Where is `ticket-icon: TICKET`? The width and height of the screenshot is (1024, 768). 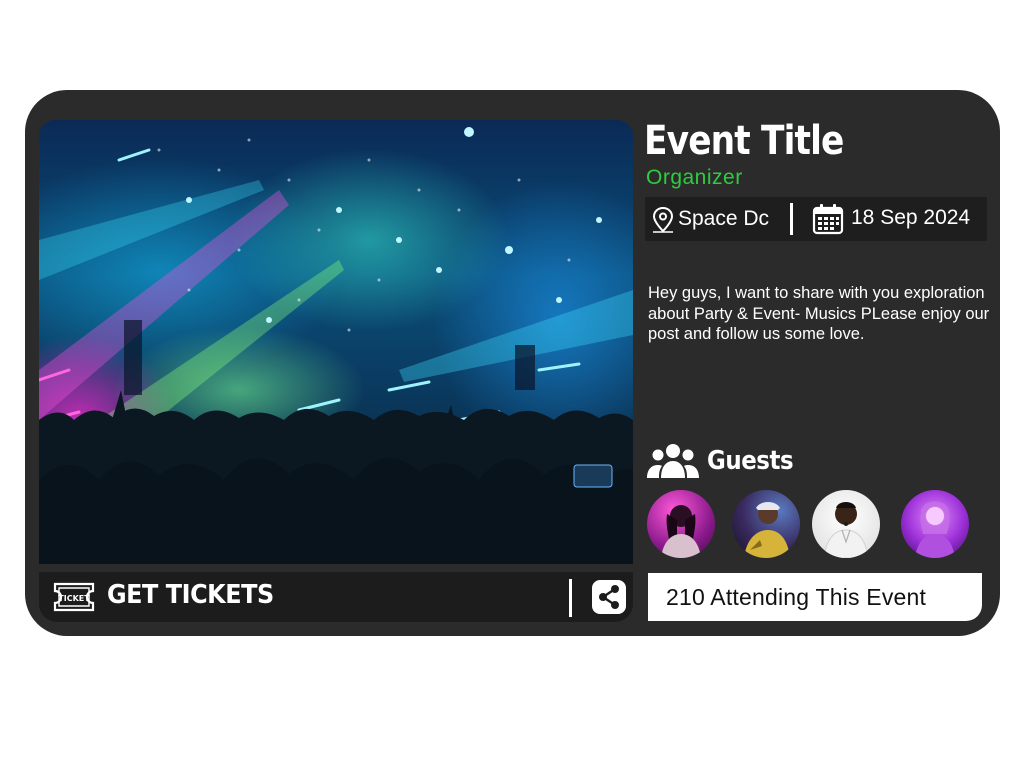 ticket-icon: TICKET is located at coordinates (74, 597).